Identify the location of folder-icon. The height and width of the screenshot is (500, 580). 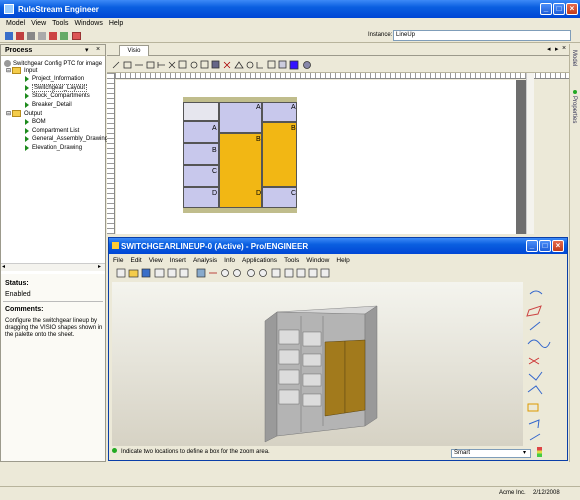
(17, 70).